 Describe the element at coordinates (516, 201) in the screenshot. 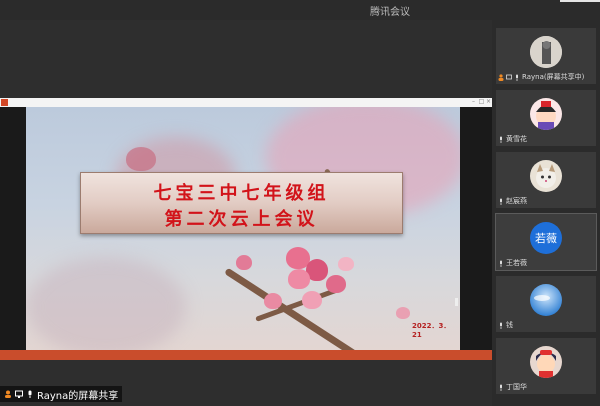

I see `participant-name: 赵宸燕` at that location.